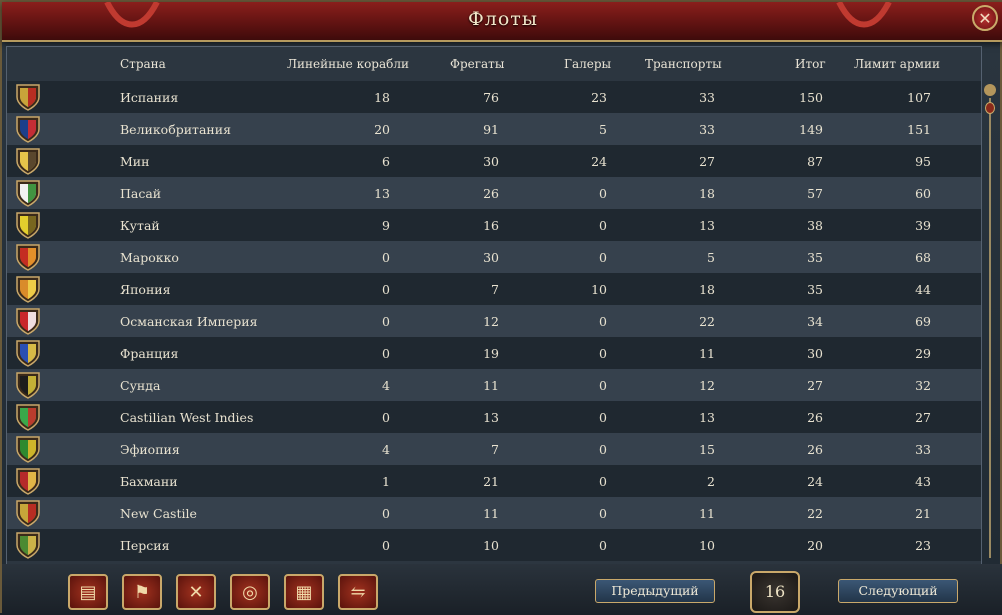 This screenshot has width=1002, height=615. What do you see at coordinates (494, 129) in the screenshot?
I see `table-row: Великобритания 20 91 5 33 149 151` at bounding box center [494, 129].